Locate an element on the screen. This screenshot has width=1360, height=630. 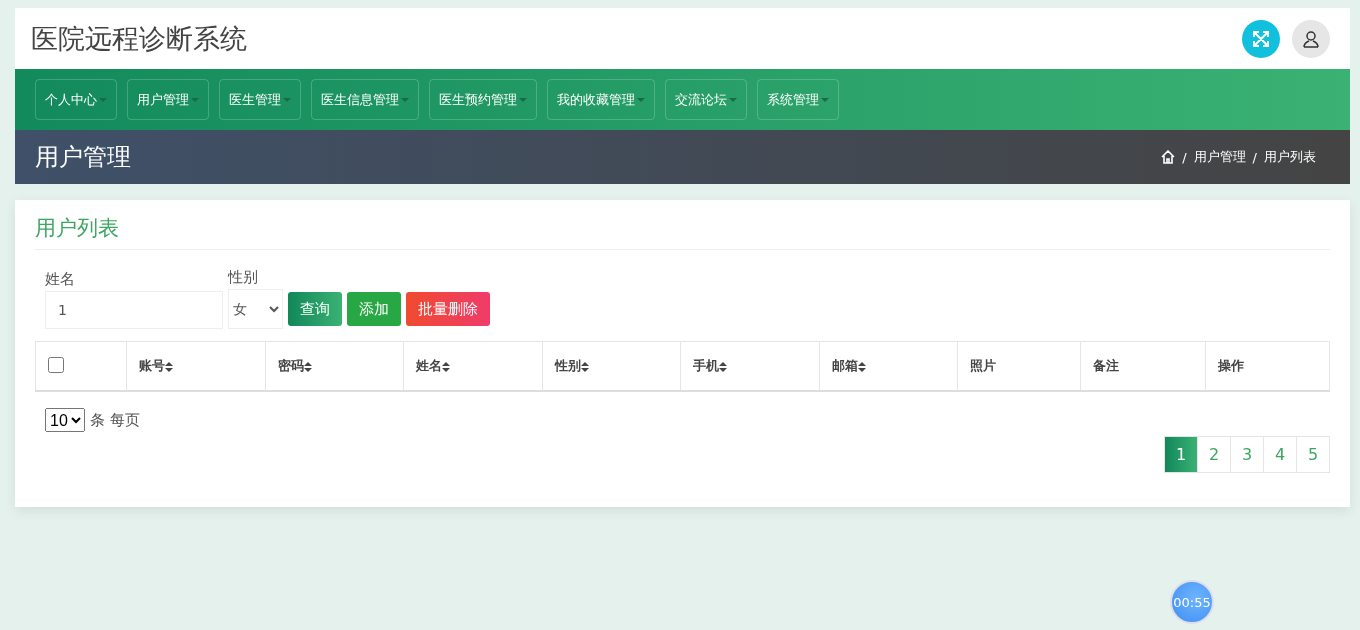
nav-menu-item: 医生信息管理 is located at coordinates (365, 99).